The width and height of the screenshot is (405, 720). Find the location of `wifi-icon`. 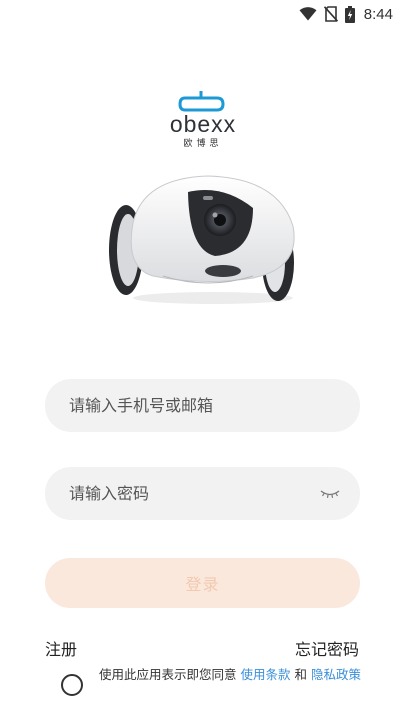

wifi-icon is located at coordinates (308, 14).